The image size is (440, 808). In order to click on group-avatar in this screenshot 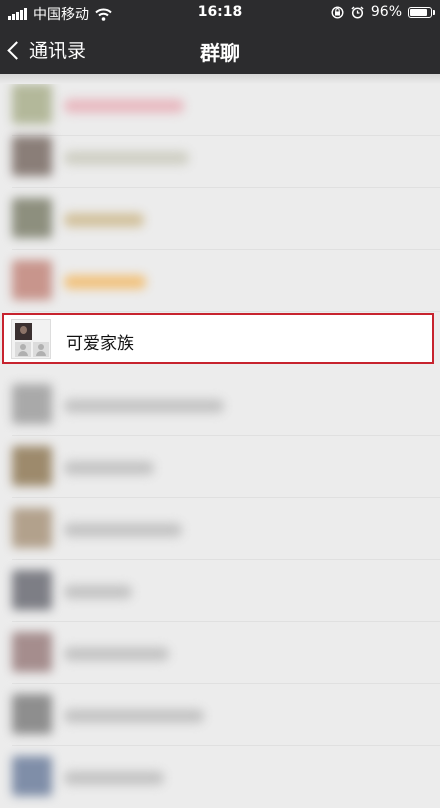, I will do `click(31, 339)`.